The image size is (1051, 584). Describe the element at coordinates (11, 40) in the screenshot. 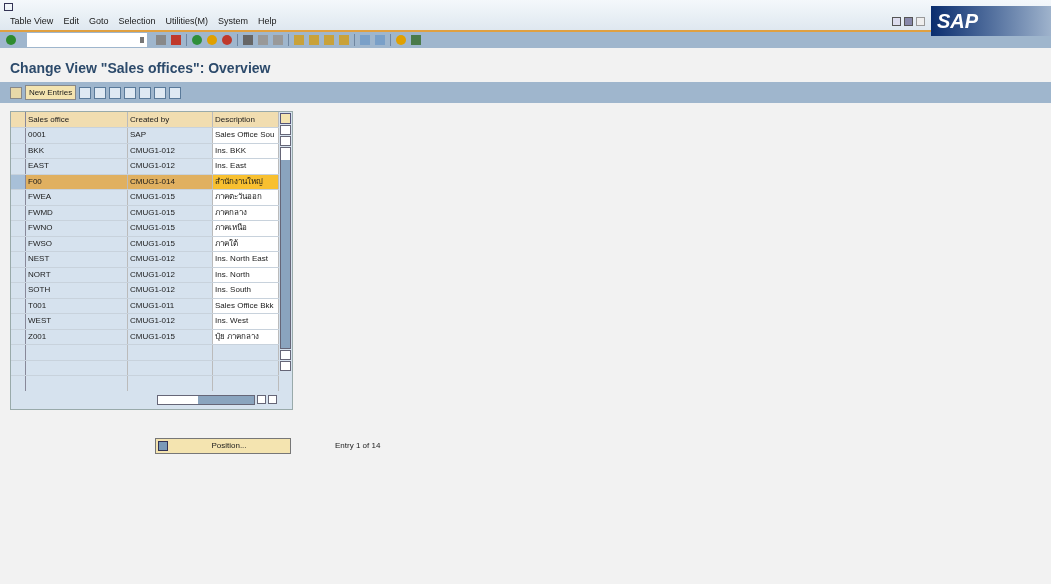

I see `enter-check-icon` at that location.